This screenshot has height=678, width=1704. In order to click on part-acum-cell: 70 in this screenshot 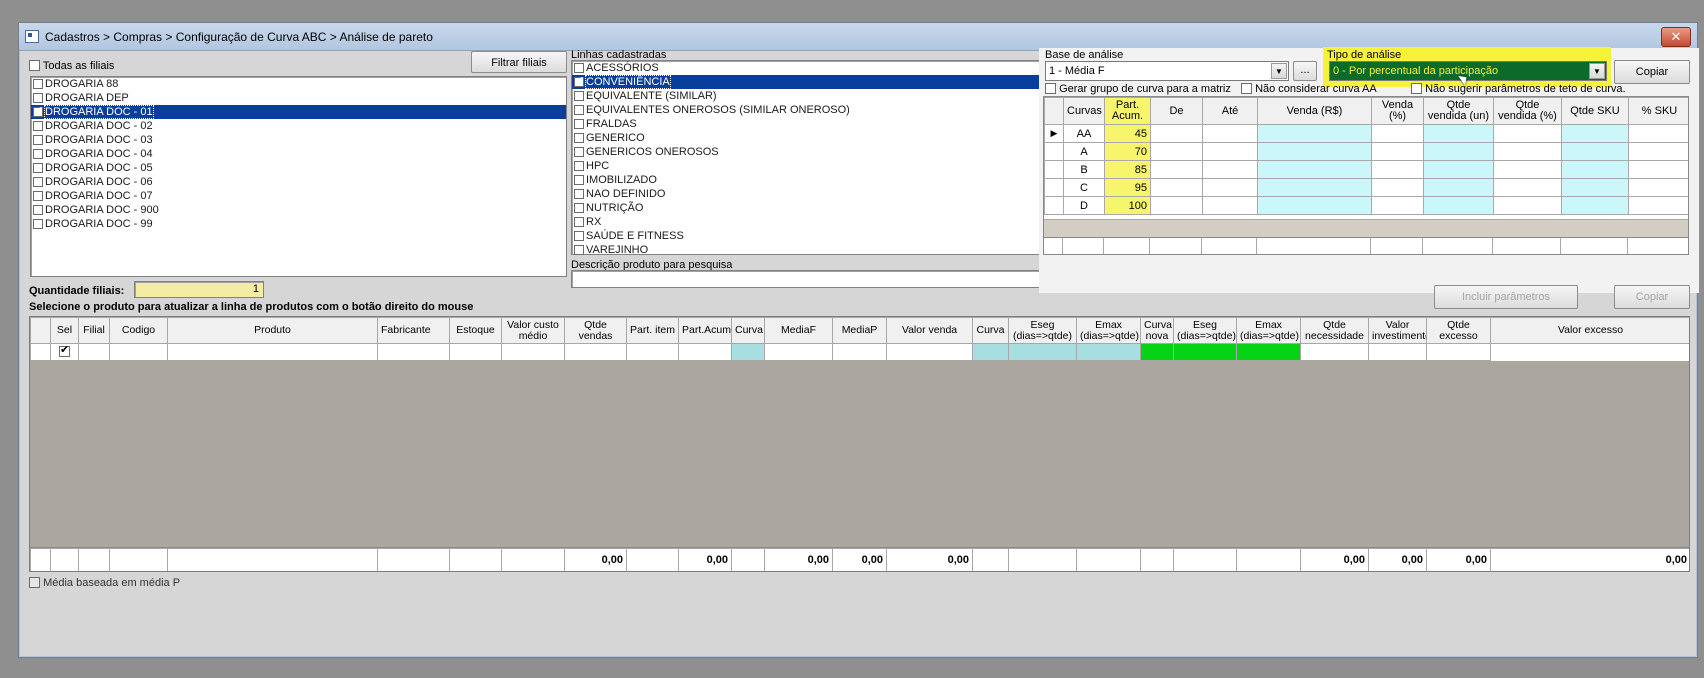, I will do `click(1127, 151)`.